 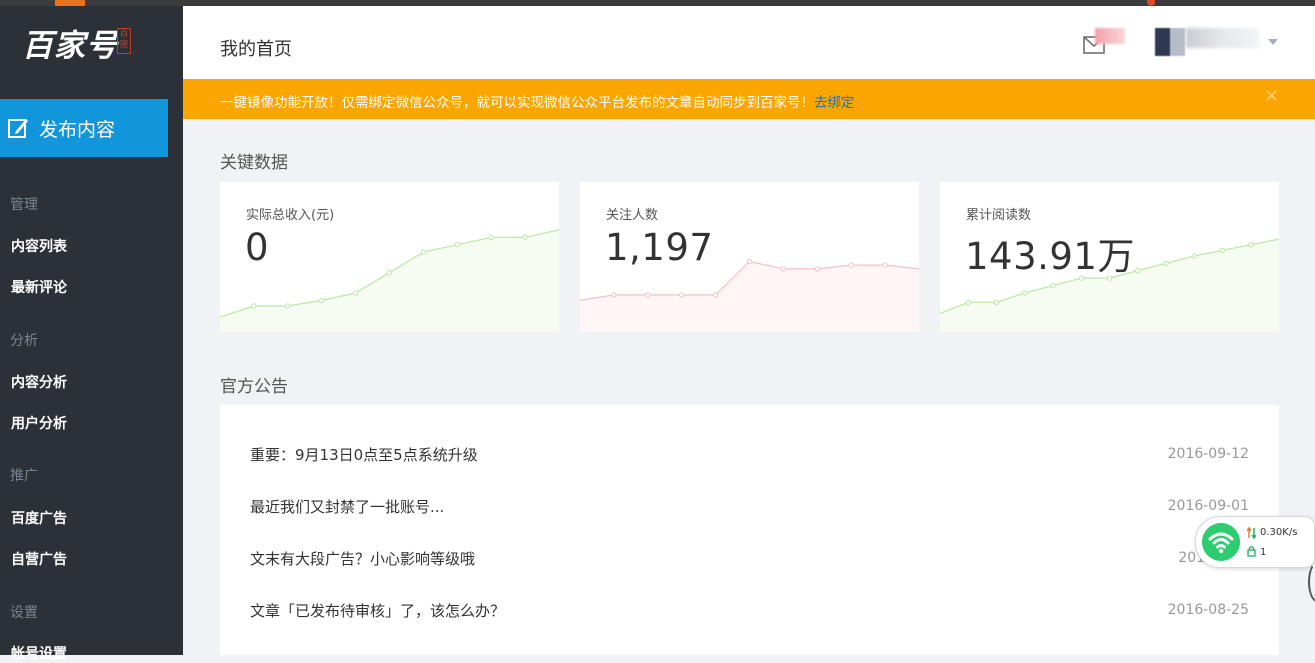 I want to click on sidebar-item-own-ads: 自营广告, so click(x=39, y=559).